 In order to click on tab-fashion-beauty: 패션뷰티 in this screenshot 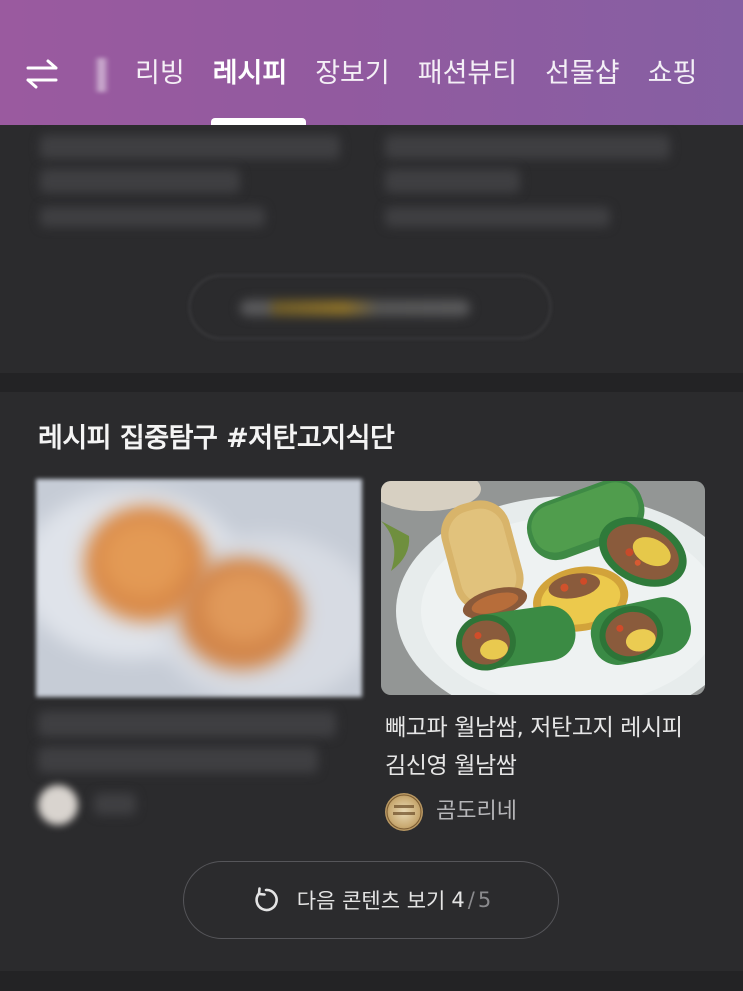, I will do `click(467, 77)`.